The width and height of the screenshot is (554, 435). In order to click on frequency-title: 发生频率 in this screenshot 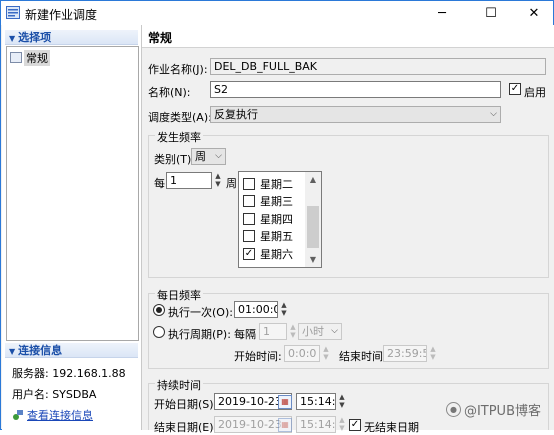, I will do `click(179, 137)`.